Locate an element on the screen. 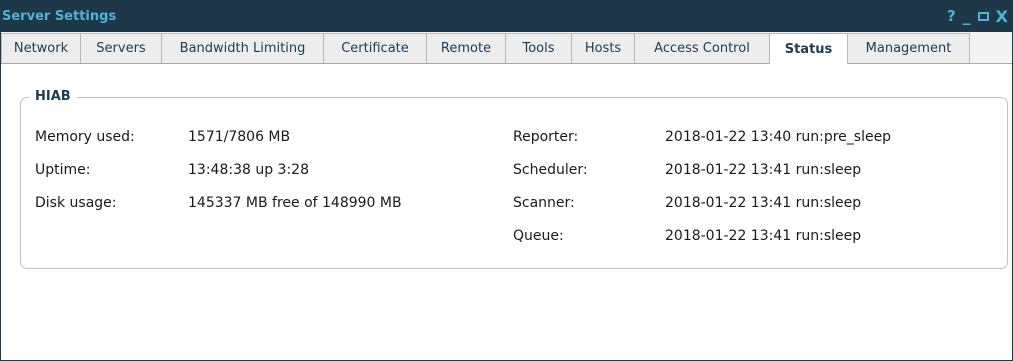 Image resolution: width=1013 pixels, height=361 pixels. uptime-value: 13:48:38 up 3:28 is located at coordinates (248, 170).